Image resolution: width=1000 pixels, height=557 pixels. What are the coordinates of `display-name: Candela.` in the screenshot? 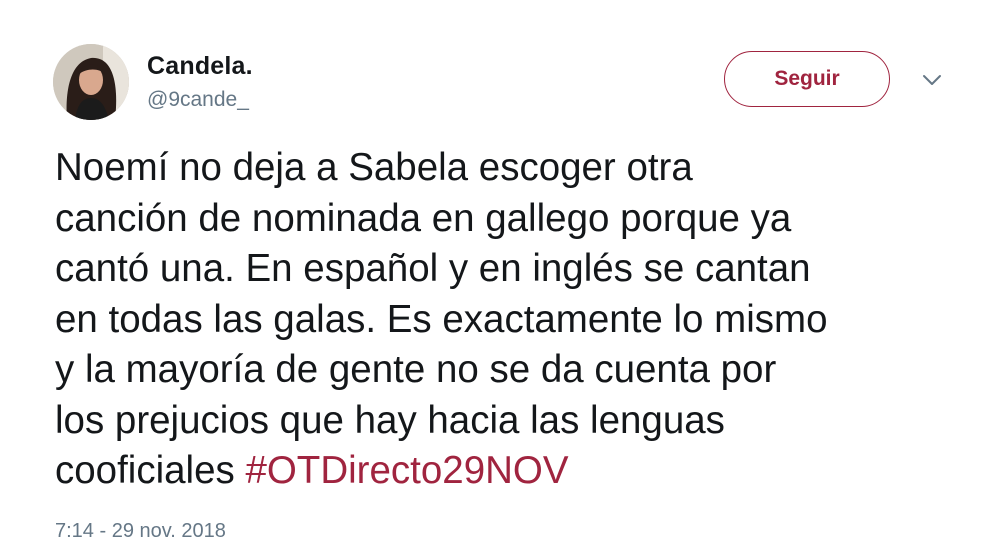 It's located at (200, 66).